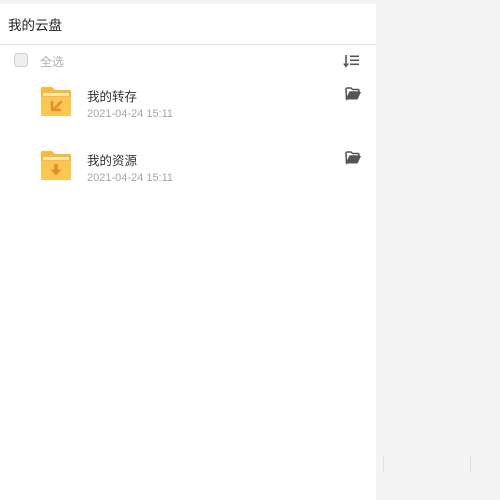  Describe the element at coordinates (188, 61) in the screenshot. I see `list-toolbar: 全选` at that location.